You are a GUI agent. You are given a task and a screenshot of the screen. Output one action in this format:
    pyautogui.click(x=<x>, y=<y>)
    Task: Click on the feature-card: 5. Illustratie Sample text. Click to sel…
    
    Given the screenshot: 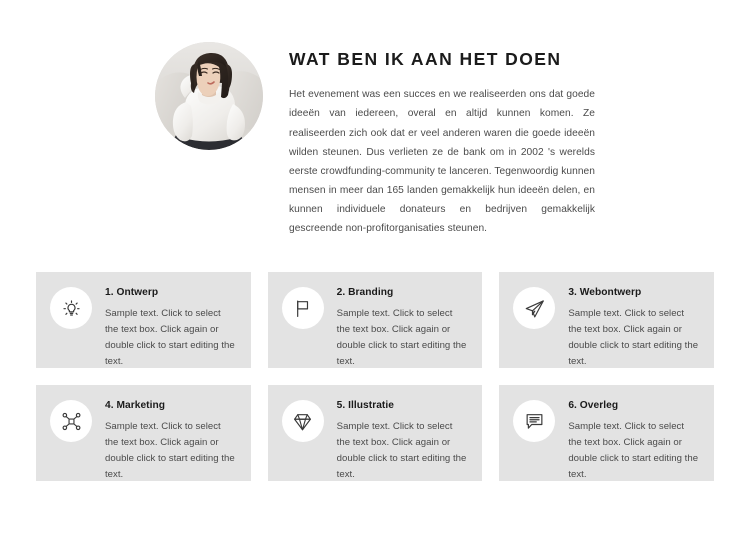 What is the action you would take?
    pyautogui.click(x=375, y=434)
    